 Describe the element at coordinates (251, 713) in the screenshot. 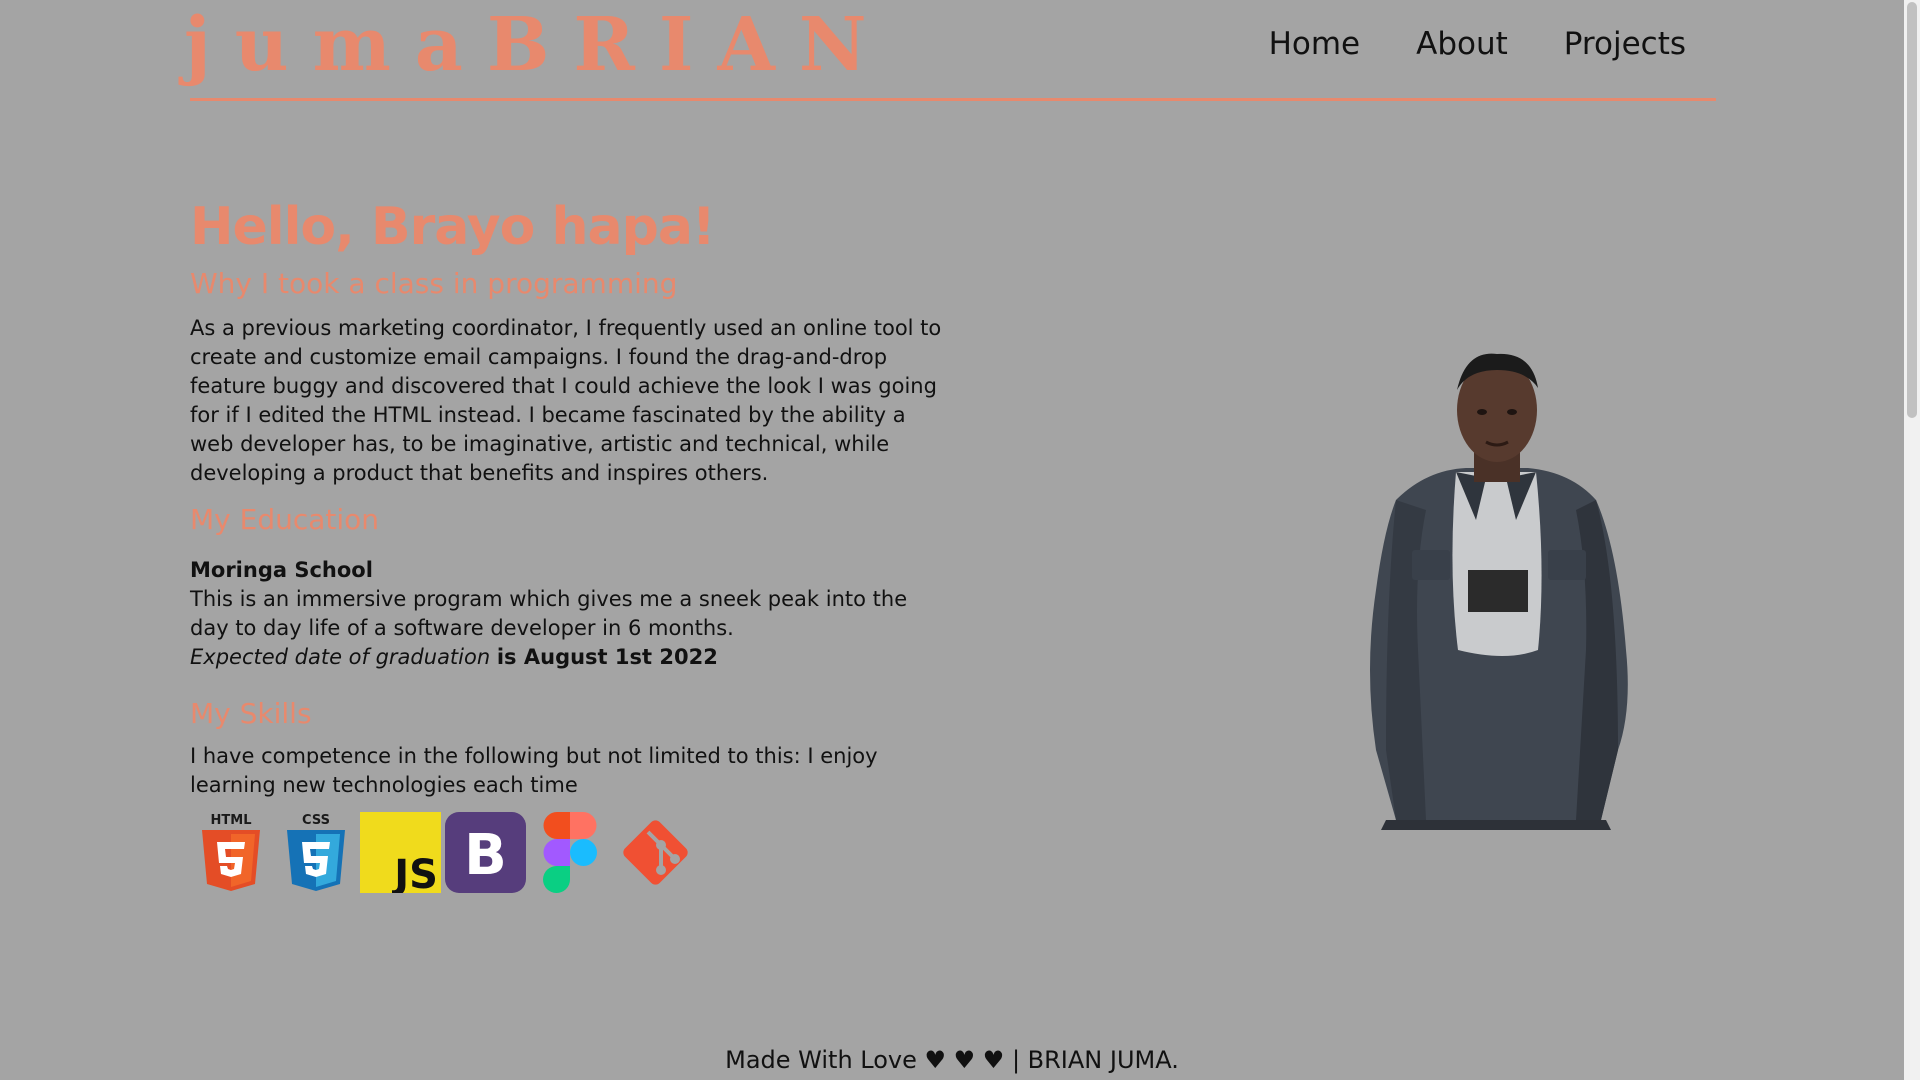

I see `skills-heading: My Skills` at that location.